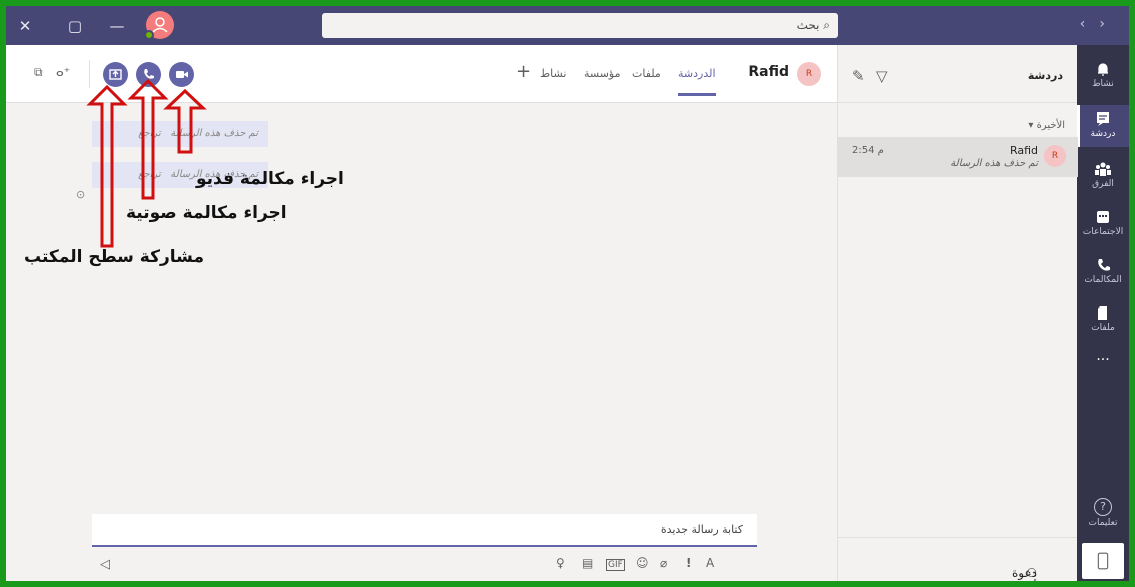 Image resolution: width=1135 pixels, height=587 pixels. Describe the element at coordinates (185, 121) in the screenshot. I see `arrow-to-video-button` at that location.